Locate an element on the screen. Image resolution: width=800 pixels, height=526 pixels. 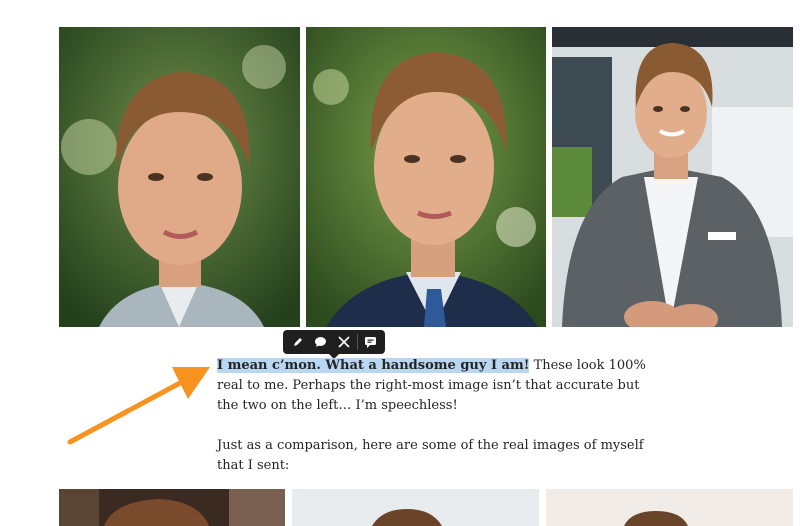
highlight-button is located at coordinates (298, 342).